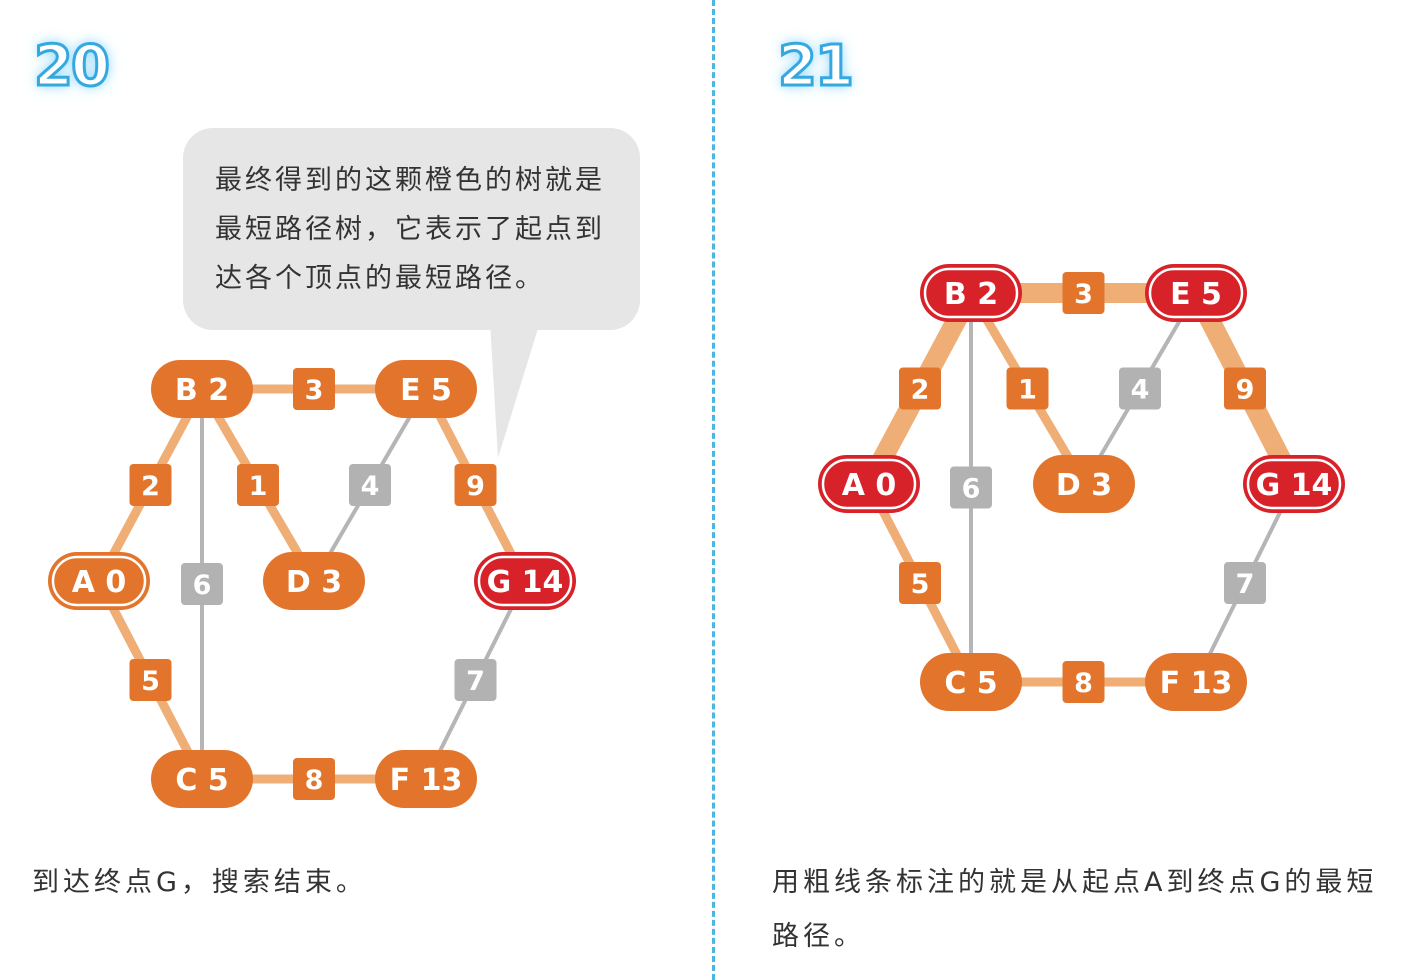 The height and width of the screenshot is (980, 1424). I want to click on right-edge-weight-AB: 2, so click(920, 388).